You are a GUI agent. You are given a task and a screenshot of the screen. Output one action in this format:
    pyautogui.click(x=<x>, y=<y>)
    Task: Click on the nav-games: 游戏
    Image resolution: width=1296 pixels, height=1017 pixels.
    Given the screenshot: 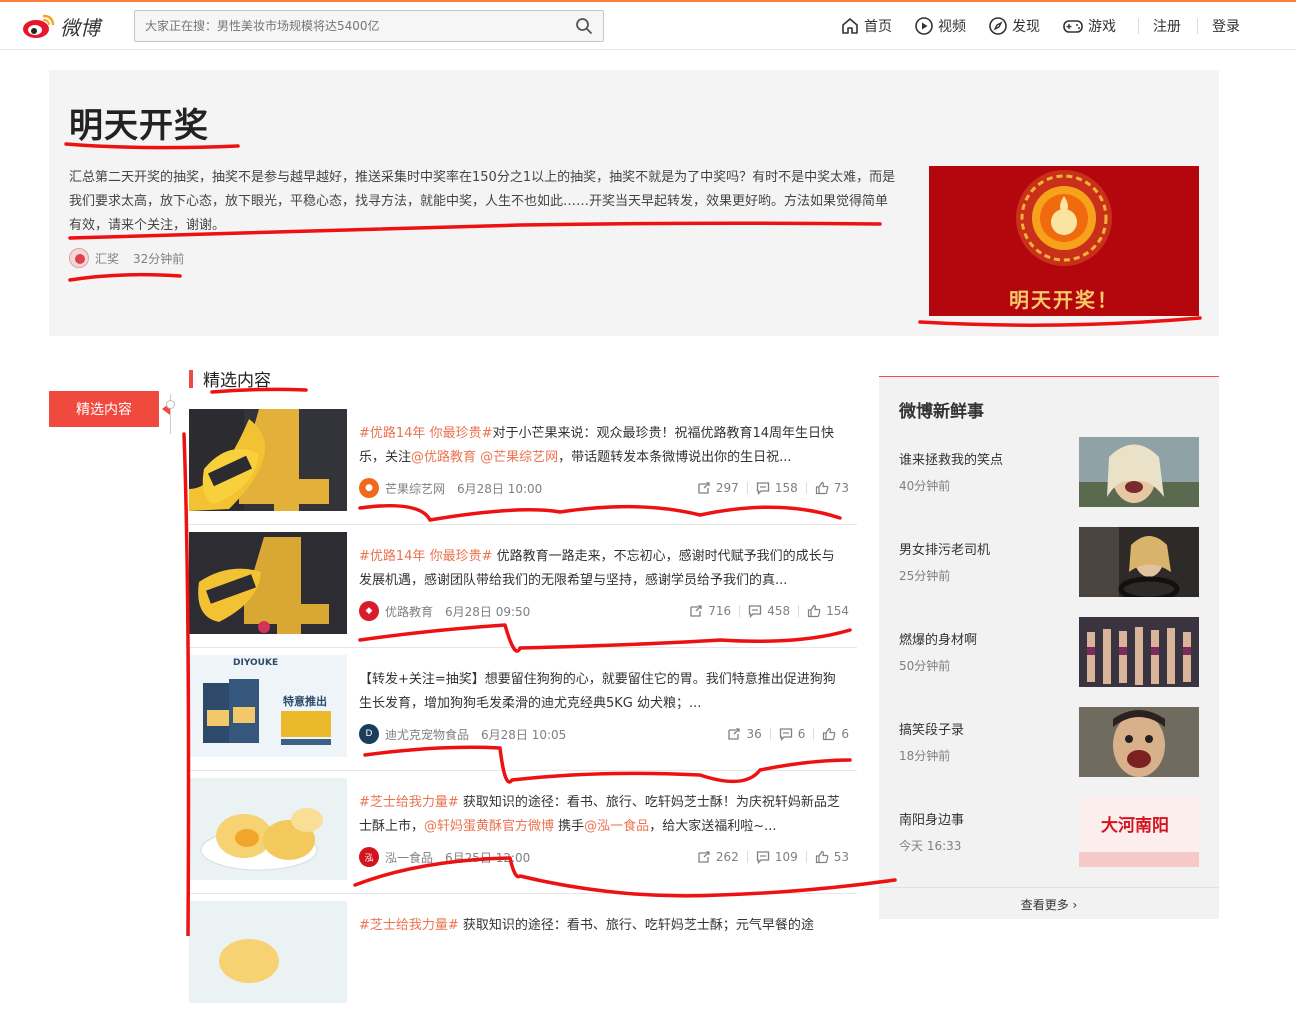 What is the action you would take?
    pyautogui.click(x=1089, y=26)
    